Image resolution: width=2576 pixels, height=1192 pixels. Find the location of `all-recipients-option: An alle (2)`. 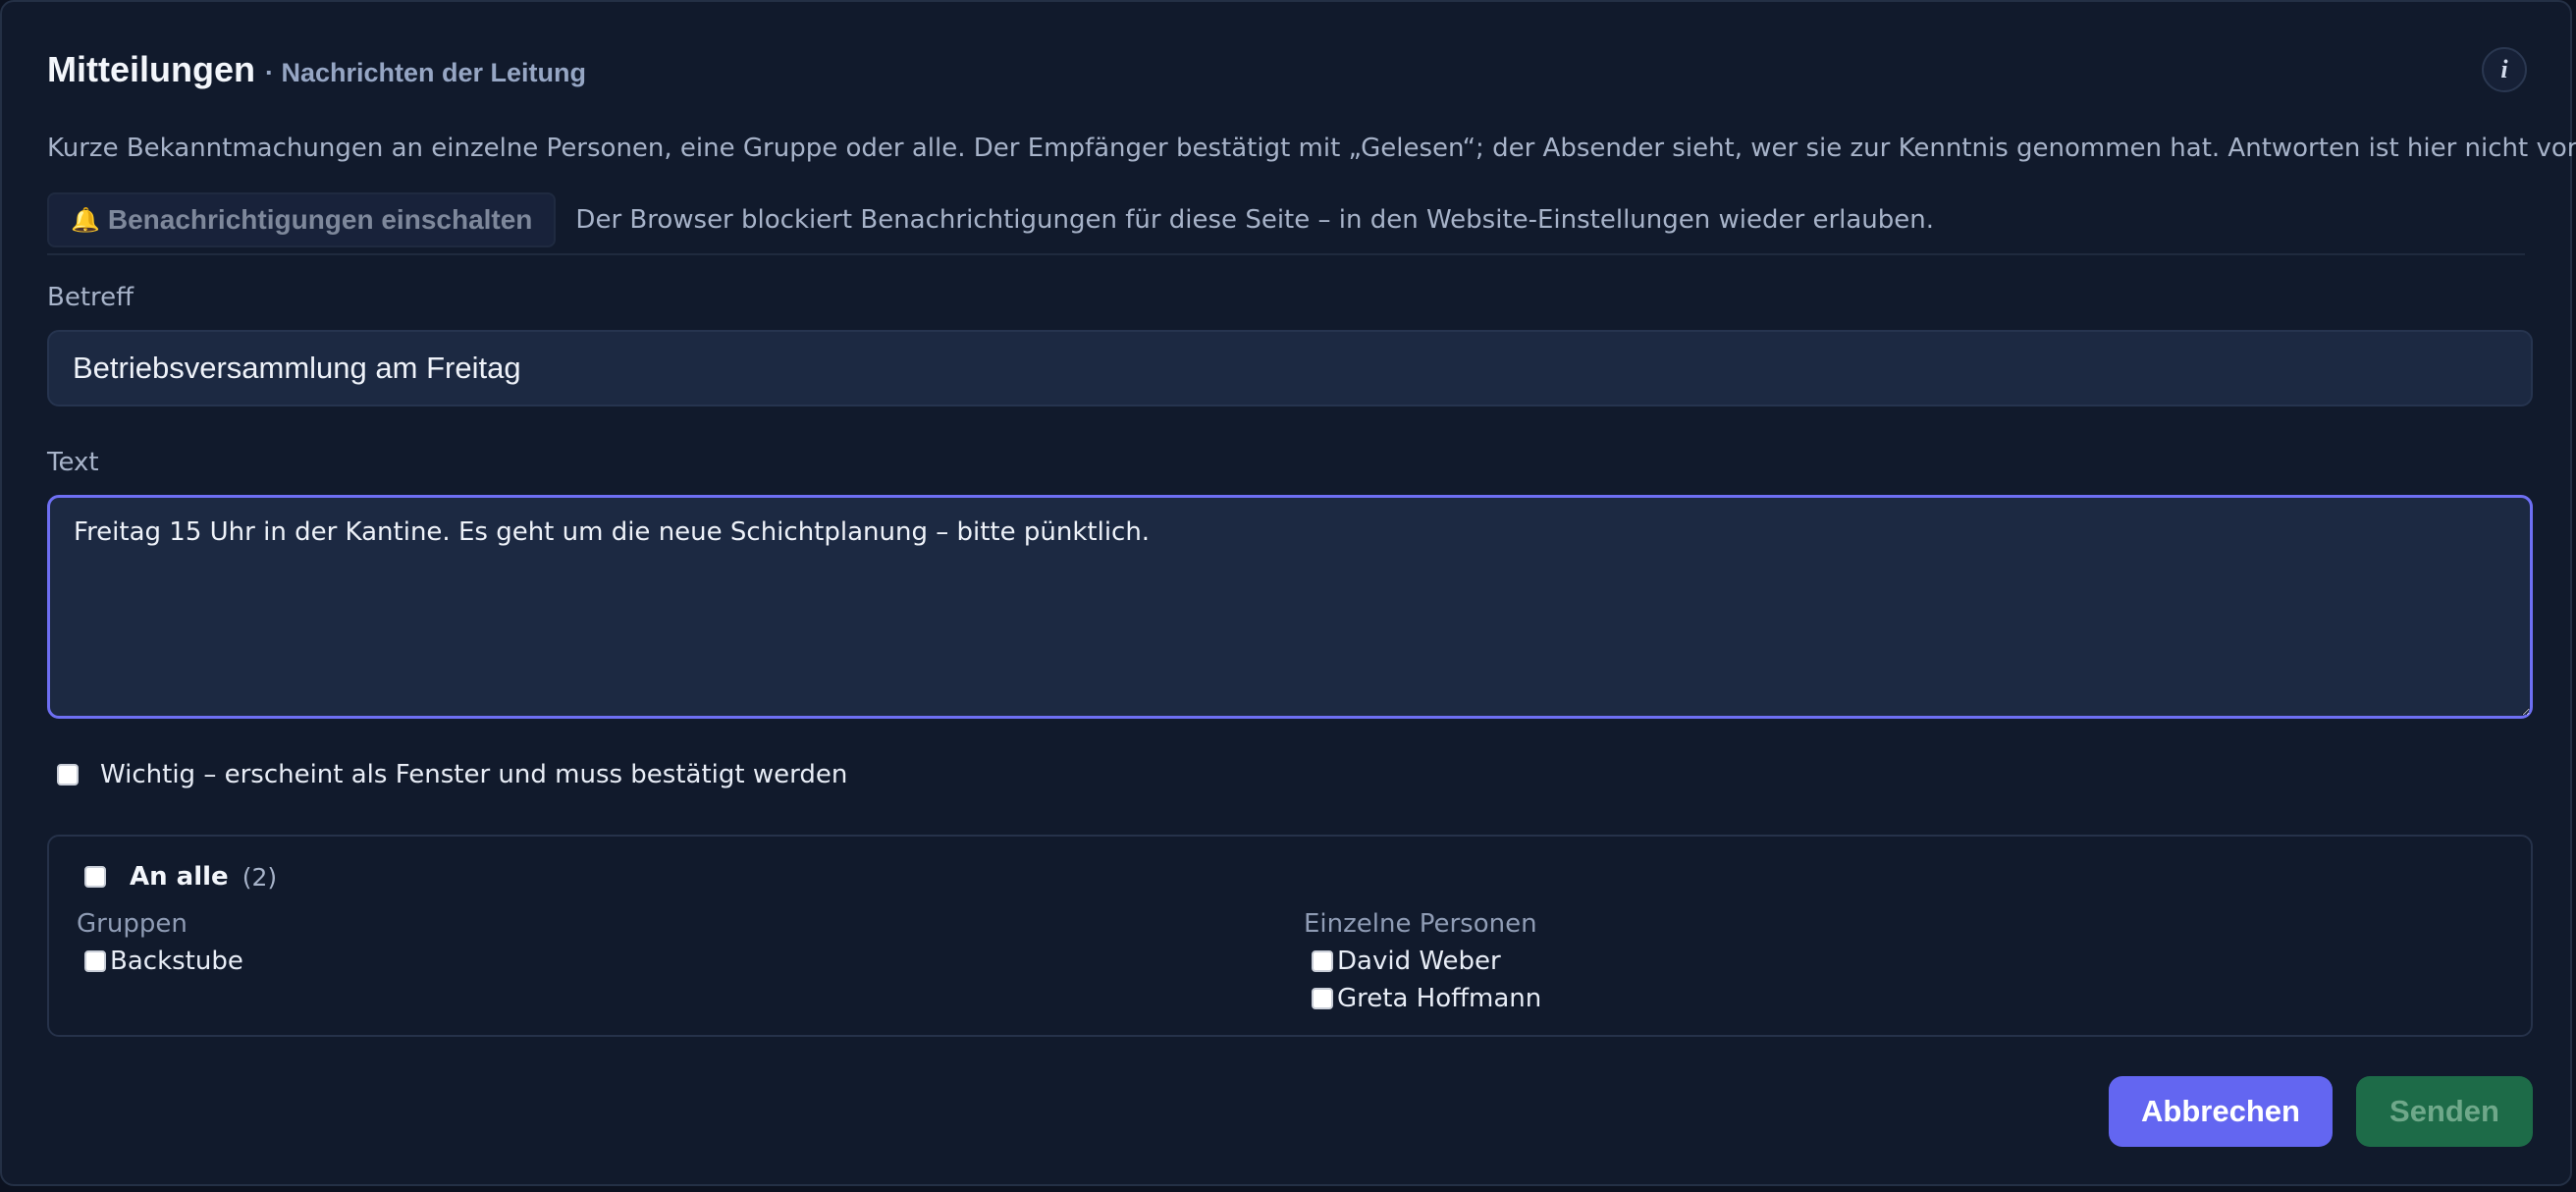

all-recipients-option: An alle (2) is located at coordinates (180, 877).